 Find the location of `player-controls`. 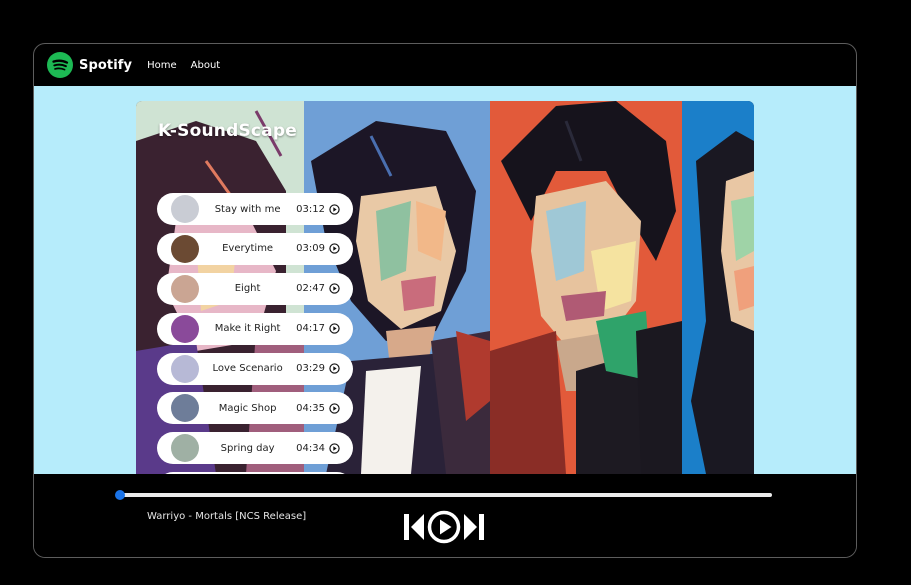

player-controls is located at coordinates (444, 527).